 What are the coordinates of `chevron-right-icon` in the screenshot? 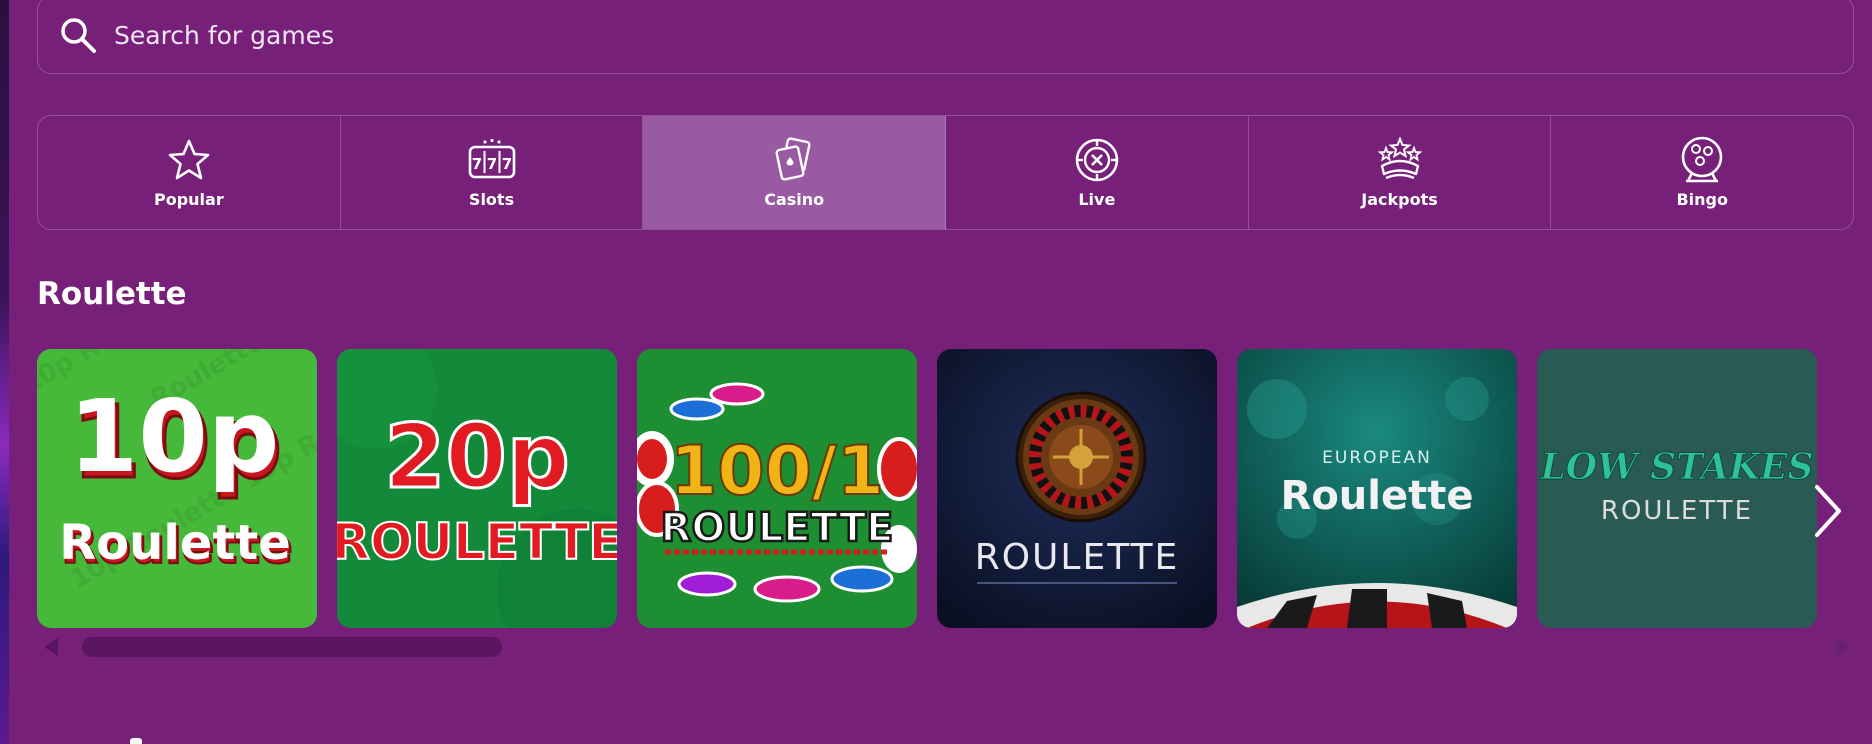 It's located at (1828, 511).